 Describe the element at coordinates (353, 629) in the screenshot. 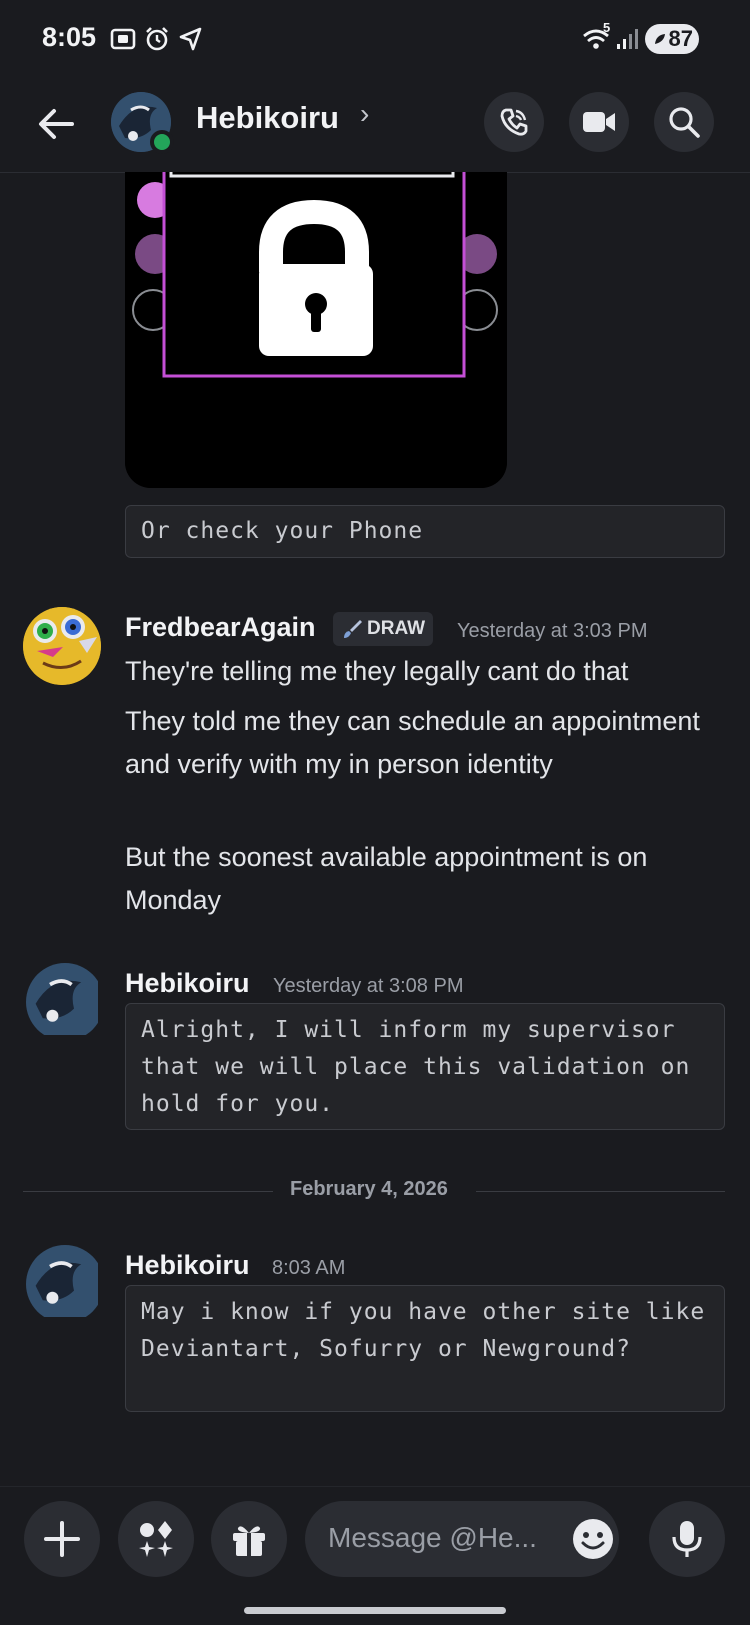

I see `paintbrush-icon` at that location.